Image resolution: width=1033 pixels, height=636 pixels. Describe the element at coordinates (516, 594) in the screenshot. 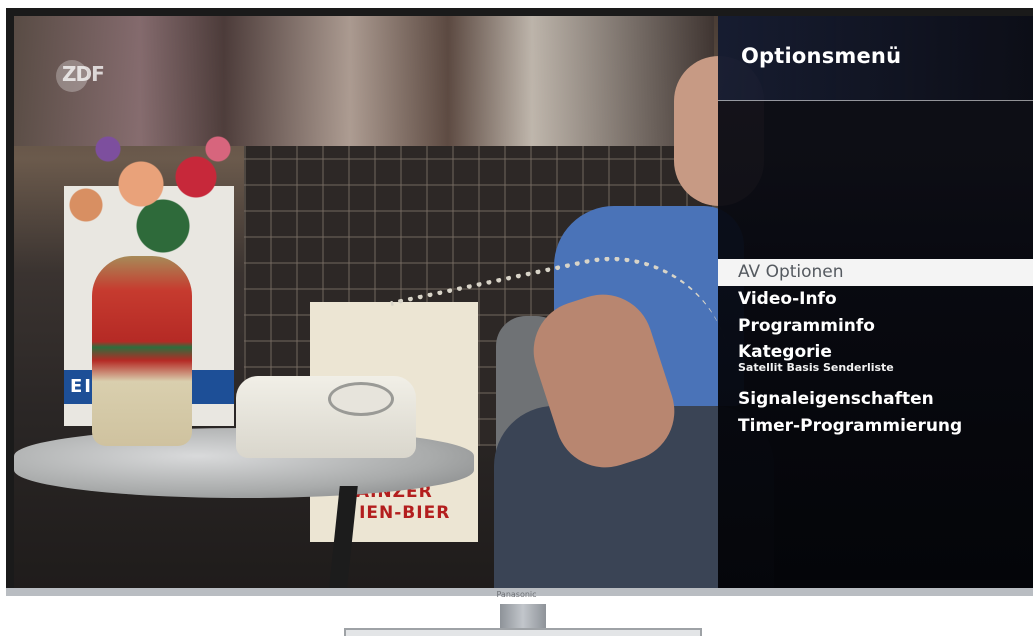

I see `tv-brand-label: Panasonic` at that location.